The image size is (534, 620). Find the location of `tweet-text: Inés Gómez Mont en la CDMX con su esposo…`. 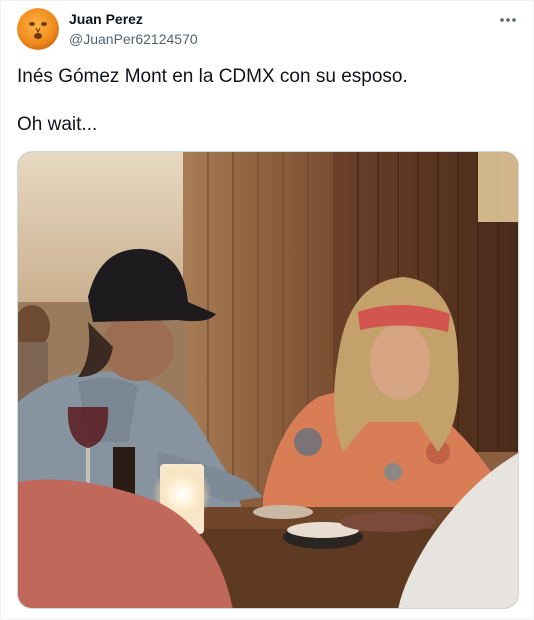

tweet-text: Inés Gómez Mont en la CDMX con su esposo… is located at coordinates (267, 101).